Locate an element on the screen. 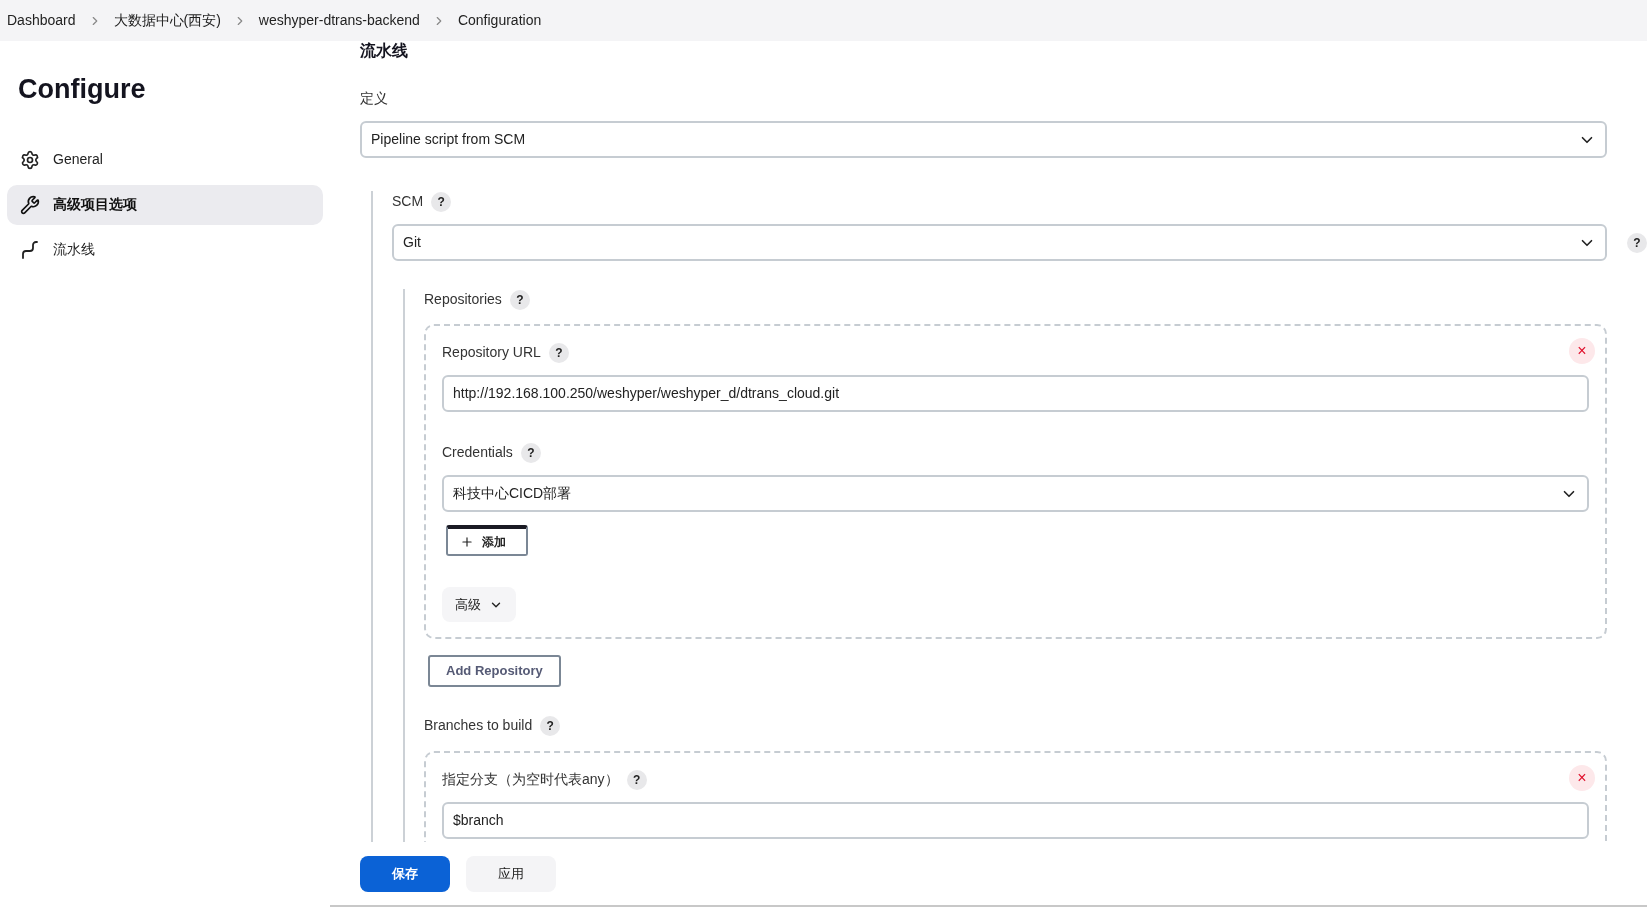  field-label: 定义 is located at coordinates (374, 98).